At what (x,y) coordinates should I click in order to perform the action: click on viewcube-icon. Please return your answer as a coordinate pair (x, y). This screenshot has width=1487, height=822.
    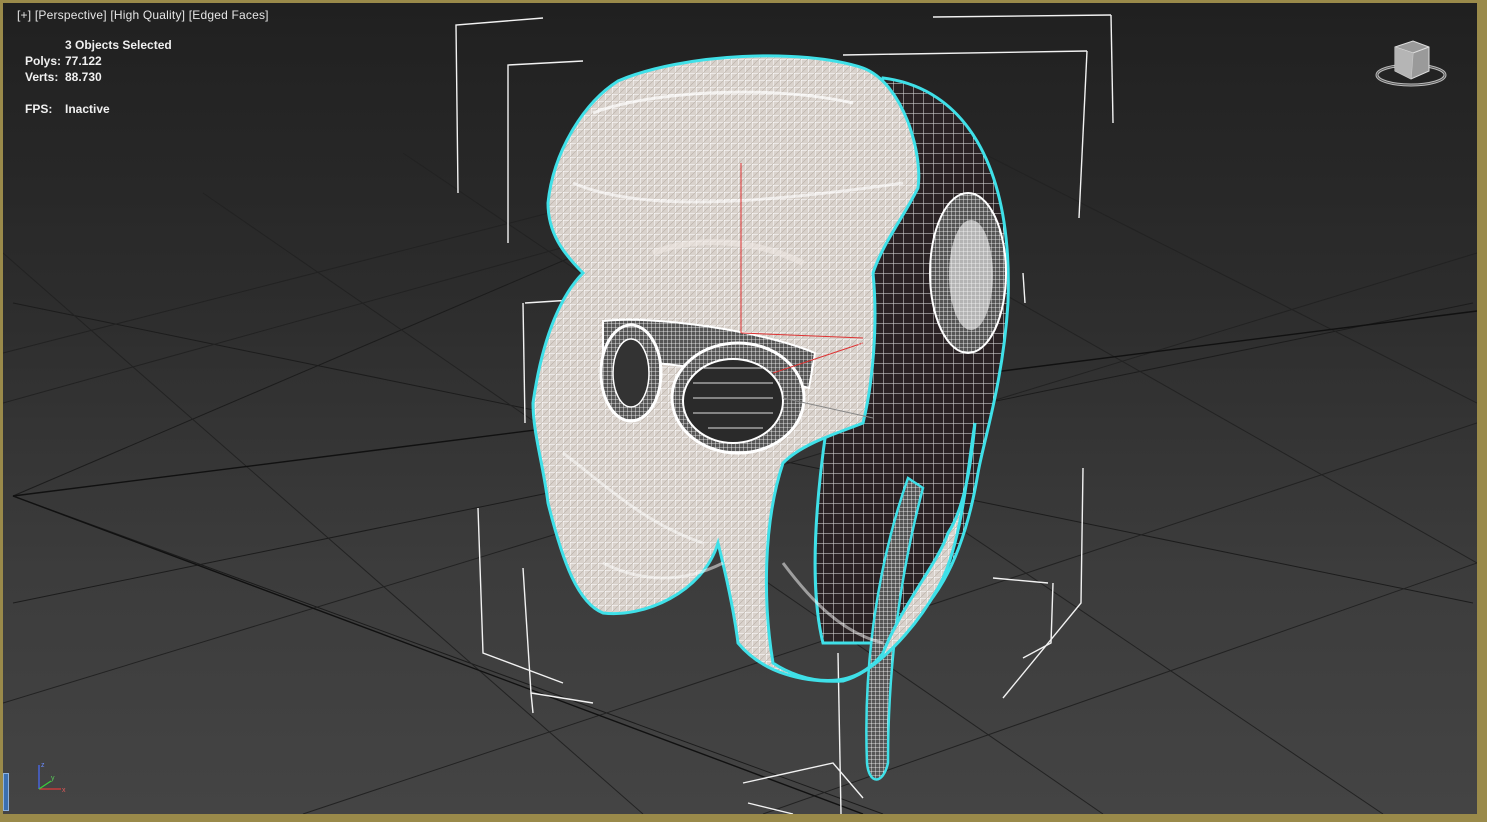
    Looking at the image, I should click on (1411, 65).